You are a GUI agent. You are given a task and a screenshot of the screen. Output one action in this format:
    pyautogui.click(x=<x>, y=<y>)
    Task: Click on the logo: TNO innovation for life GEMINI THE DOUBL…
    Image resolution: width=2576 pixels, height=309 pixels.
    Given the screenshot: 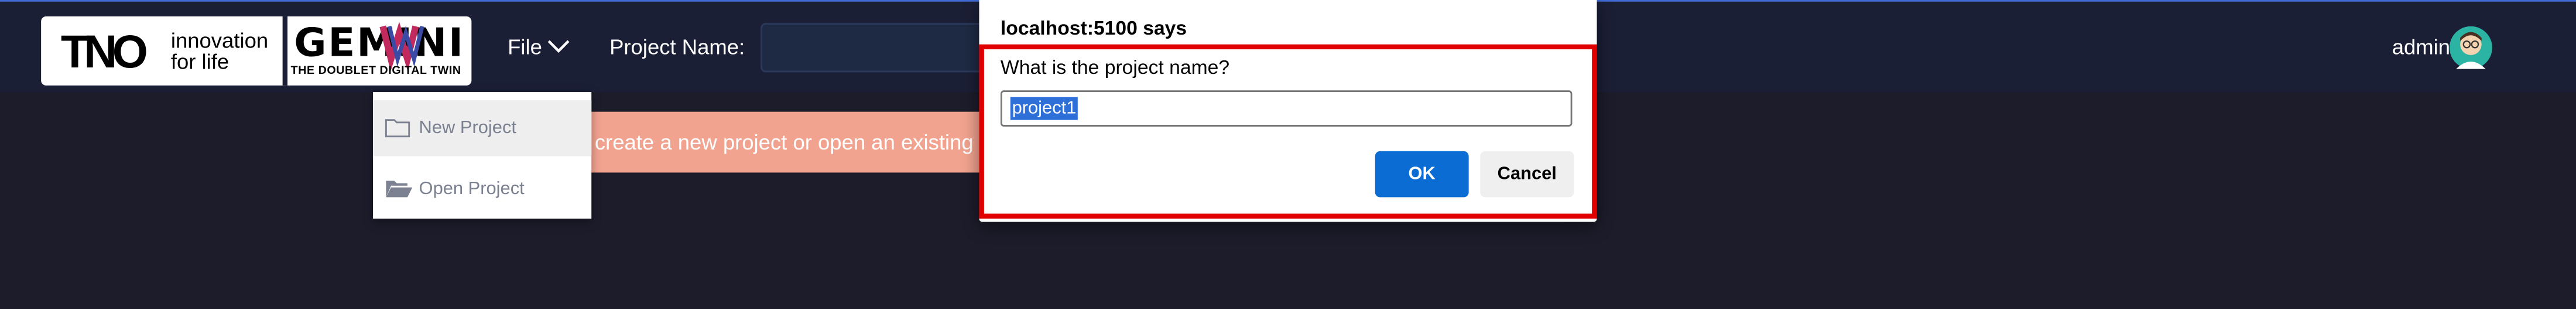 What is the action you would take?
    pyautogui.click(x=256, y=51)
    